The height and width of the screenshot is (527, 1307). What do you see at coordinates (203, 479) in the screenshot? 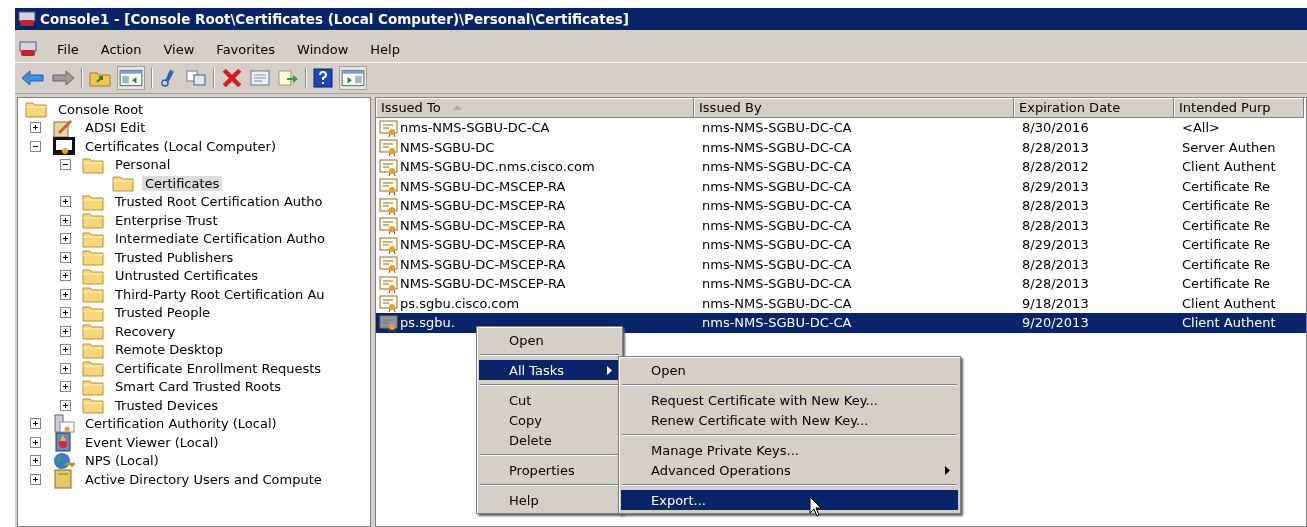
I see `tree-item: Active Directory Users and Compute` at bounding box center [203, 479].